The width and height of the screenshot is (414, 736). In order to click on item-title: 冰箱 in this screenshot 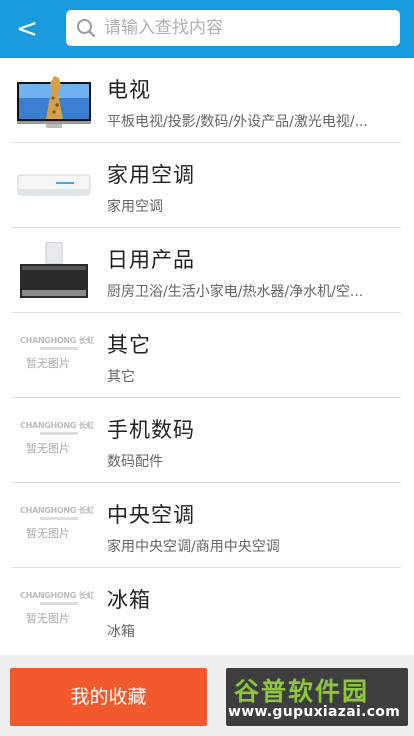, I will do `click(129, 600)`.